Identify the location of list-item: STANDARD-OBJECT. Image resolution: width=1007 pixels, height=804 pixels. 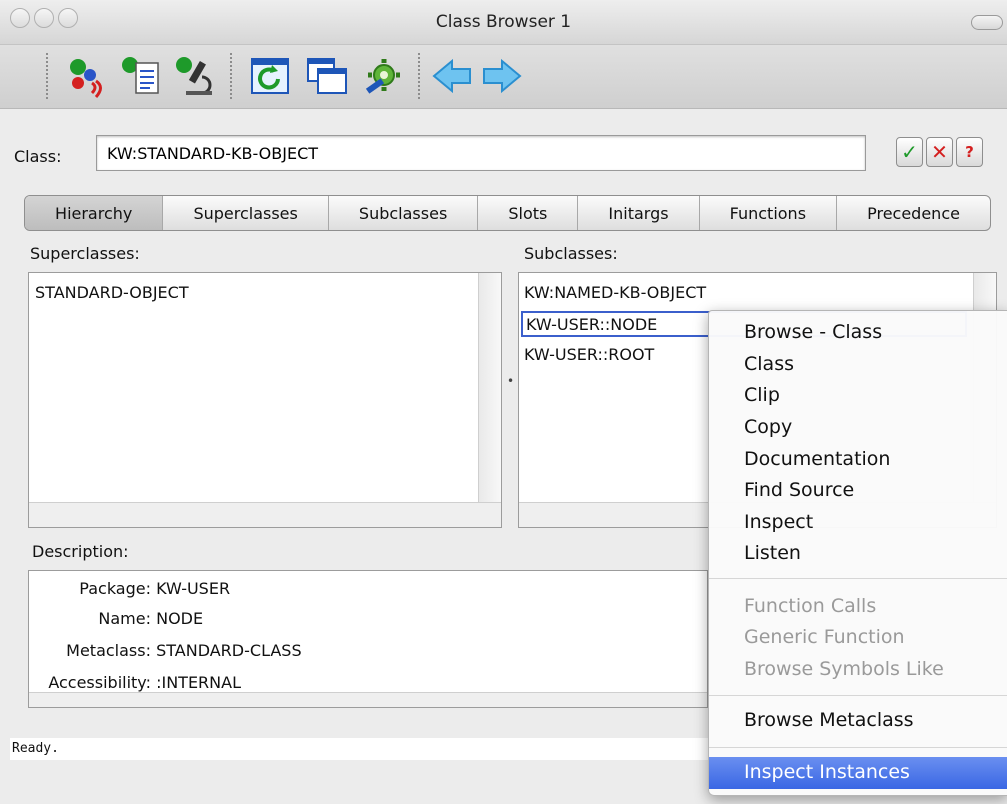
(112, 292).